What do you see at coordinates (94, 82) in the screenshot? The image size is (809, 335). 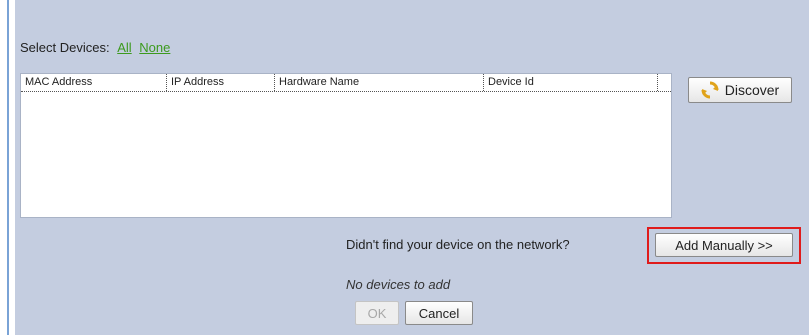 I see `column-header-mac-address: MAC Address` at bounding box center [94, 82].